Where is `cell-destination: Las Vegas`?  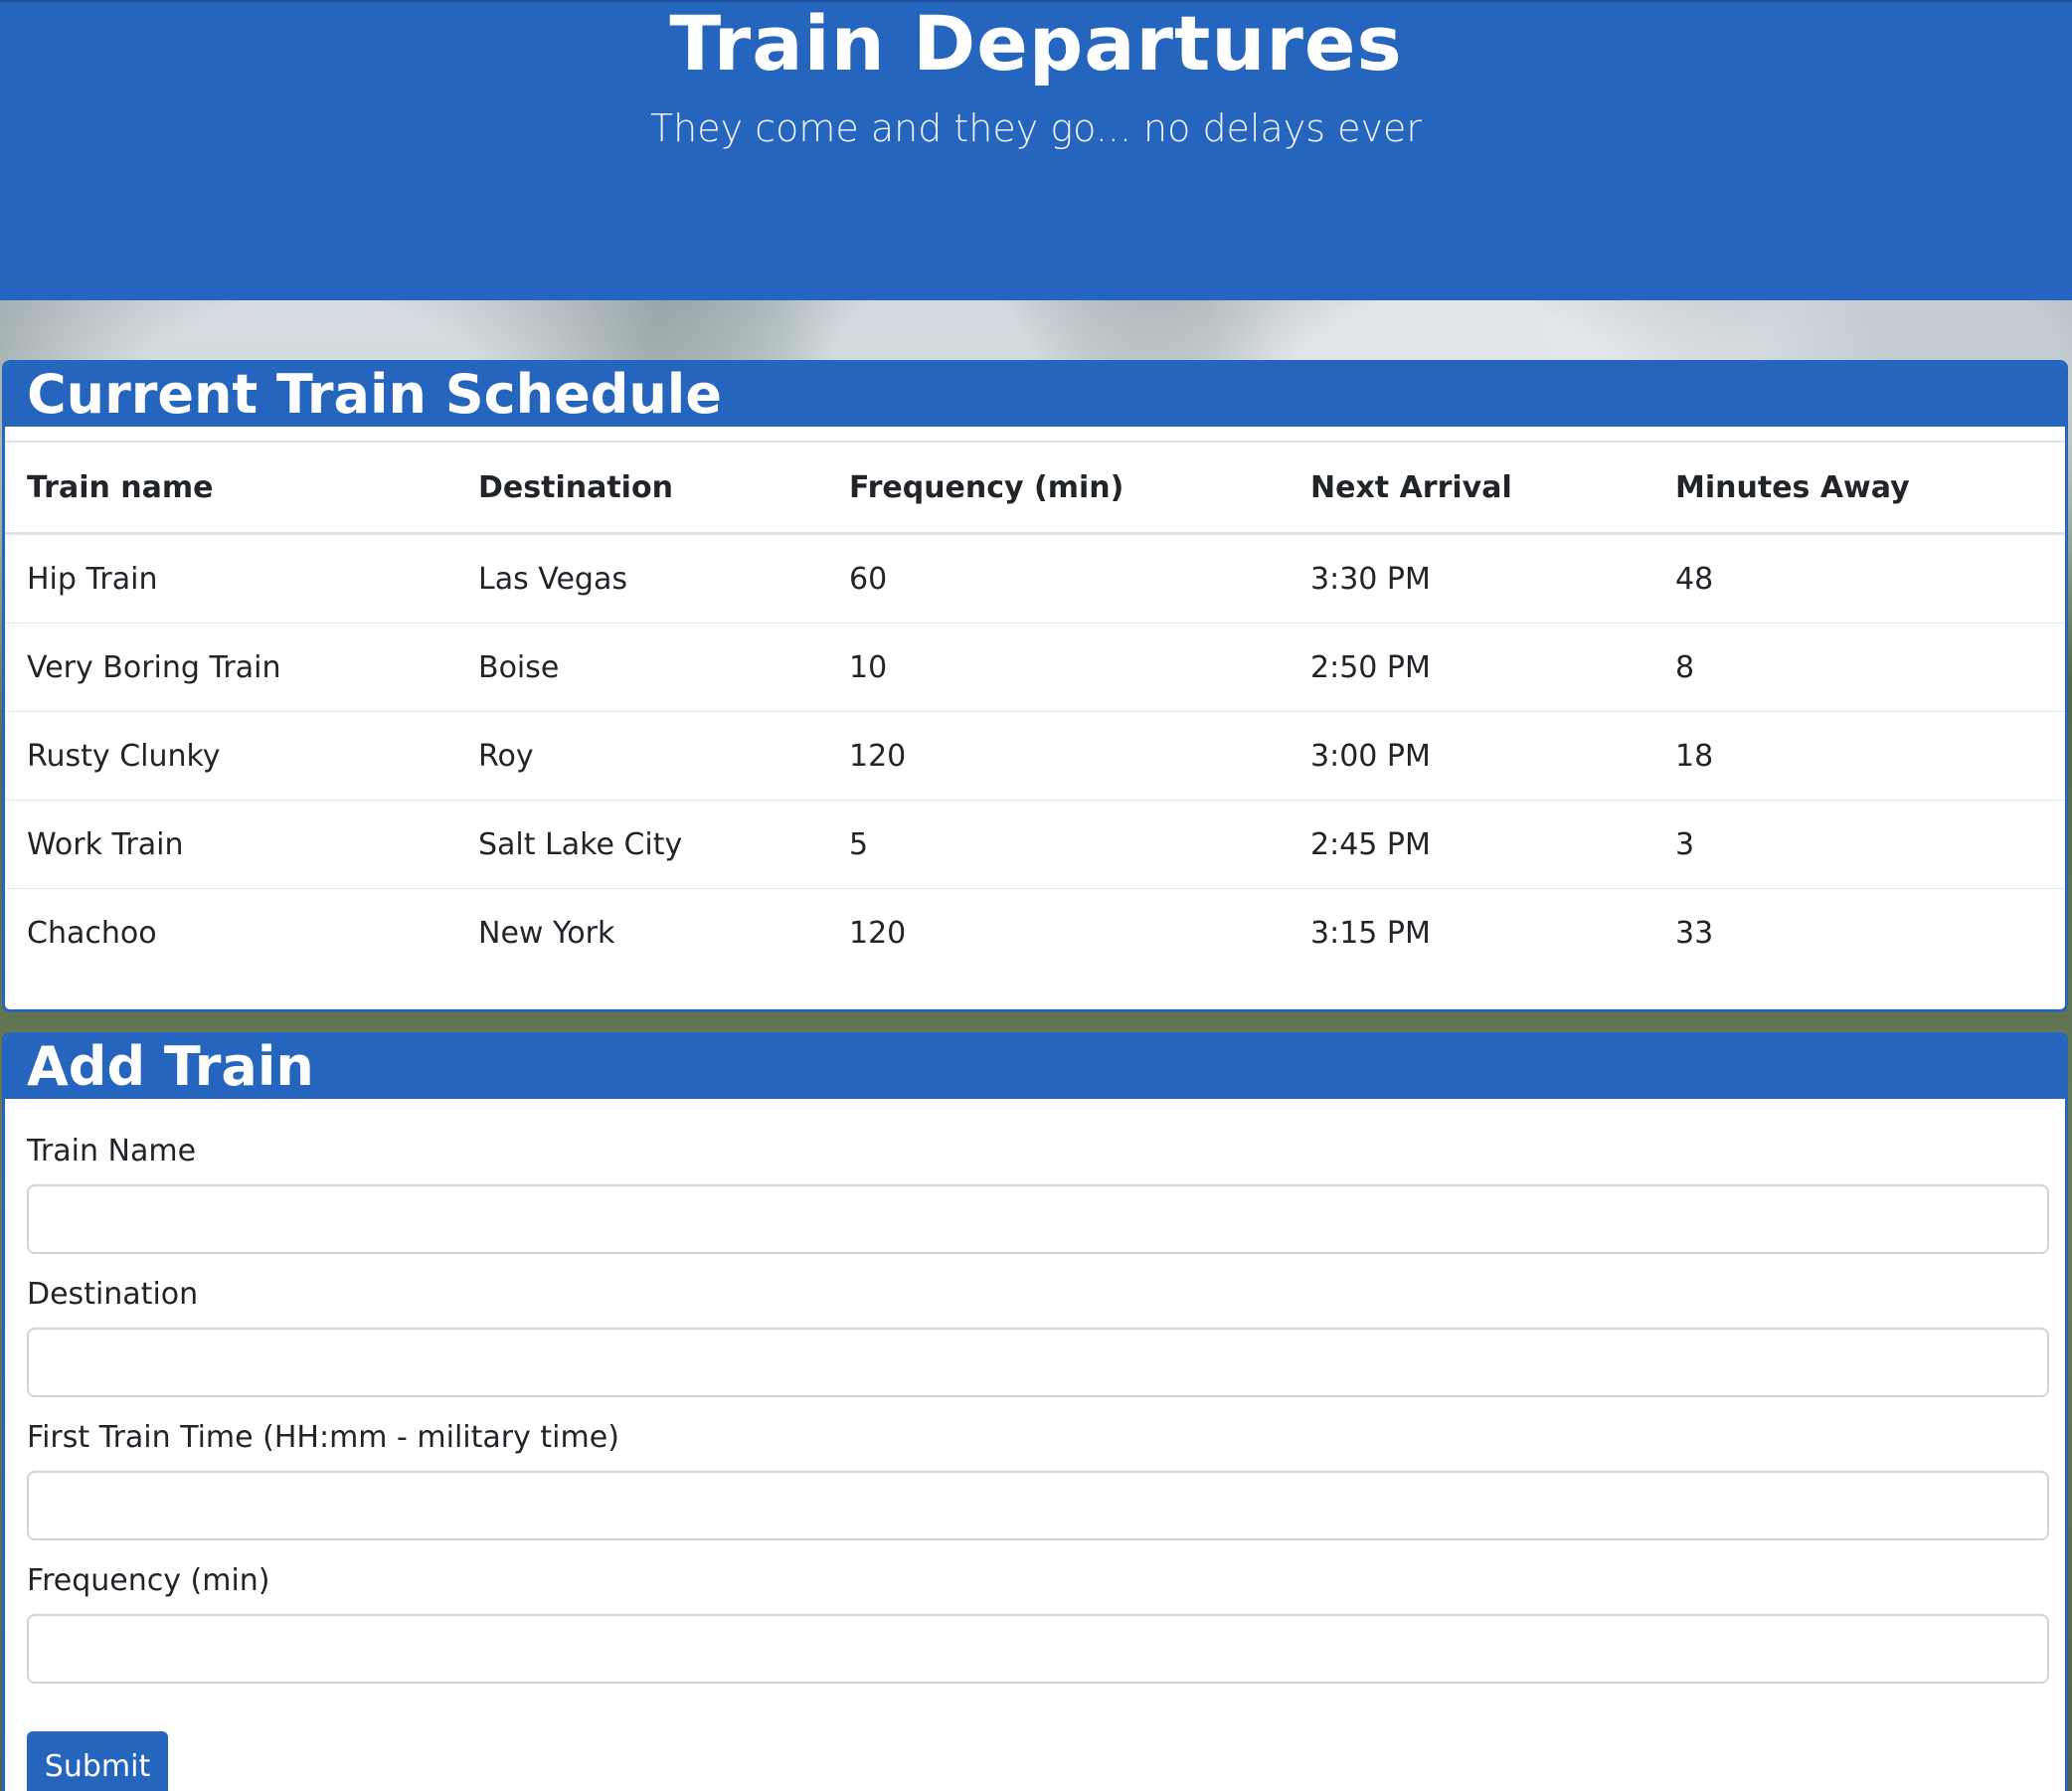
cell-destination: Las Vegas is located at coordinates (641, 578).